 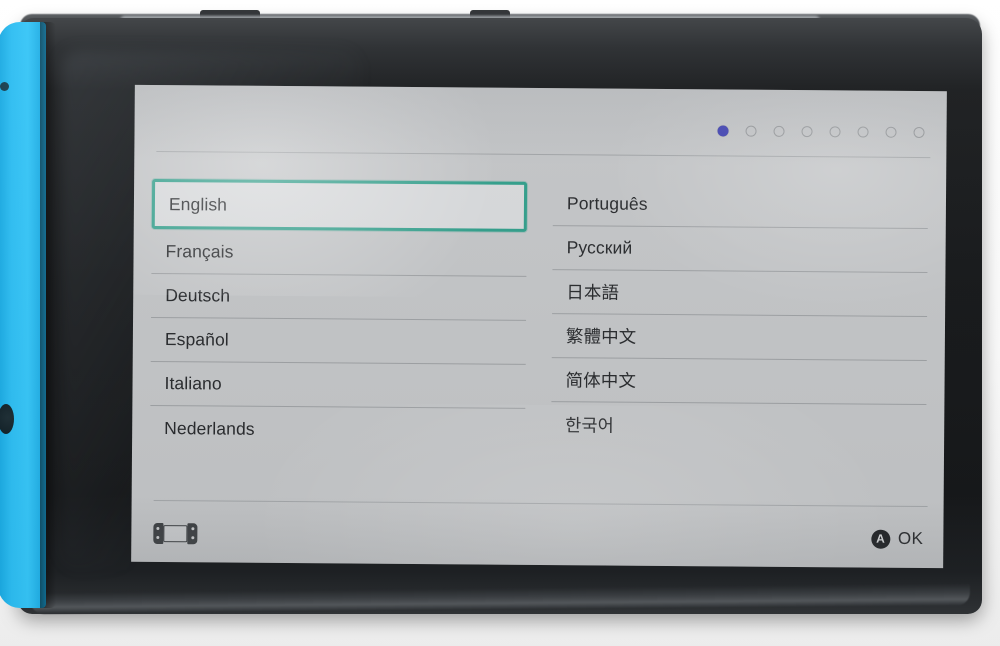 What do you see at coordinates (193, 383) in the screenshot?
I see `language-option-label: Italiano` at bounding box center [193, 383].